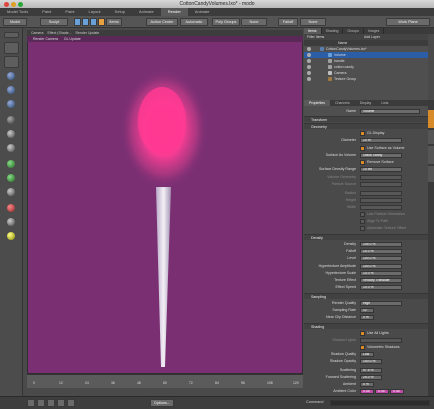 The image size is (434, 409). I want to click on side-tab-surface, so click(431, 174).